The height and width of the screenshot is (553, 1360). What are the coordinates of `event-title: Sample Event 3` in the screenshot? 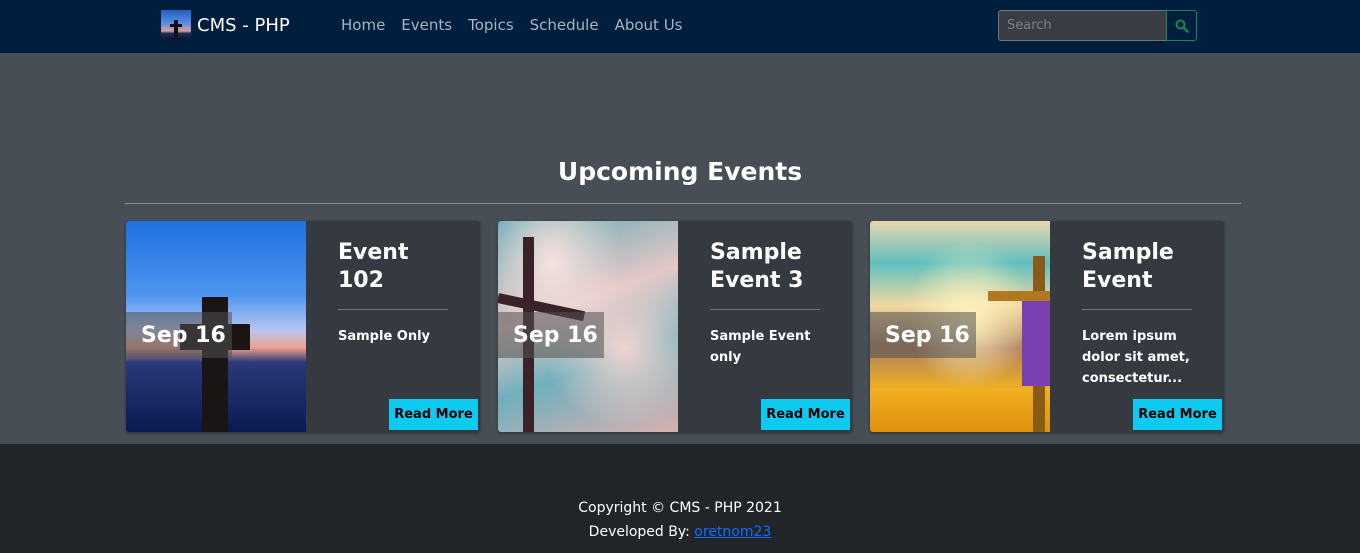 It's located at (757, 266).